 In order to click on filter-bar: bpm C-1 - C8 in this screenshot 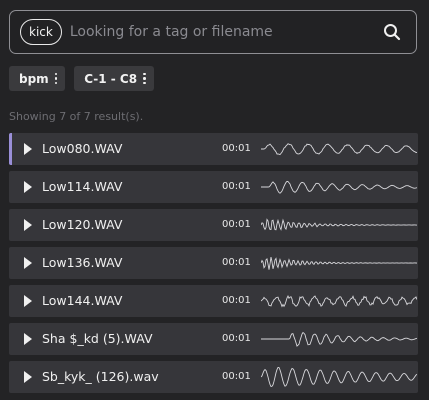, I will do `click(81, 78)`.